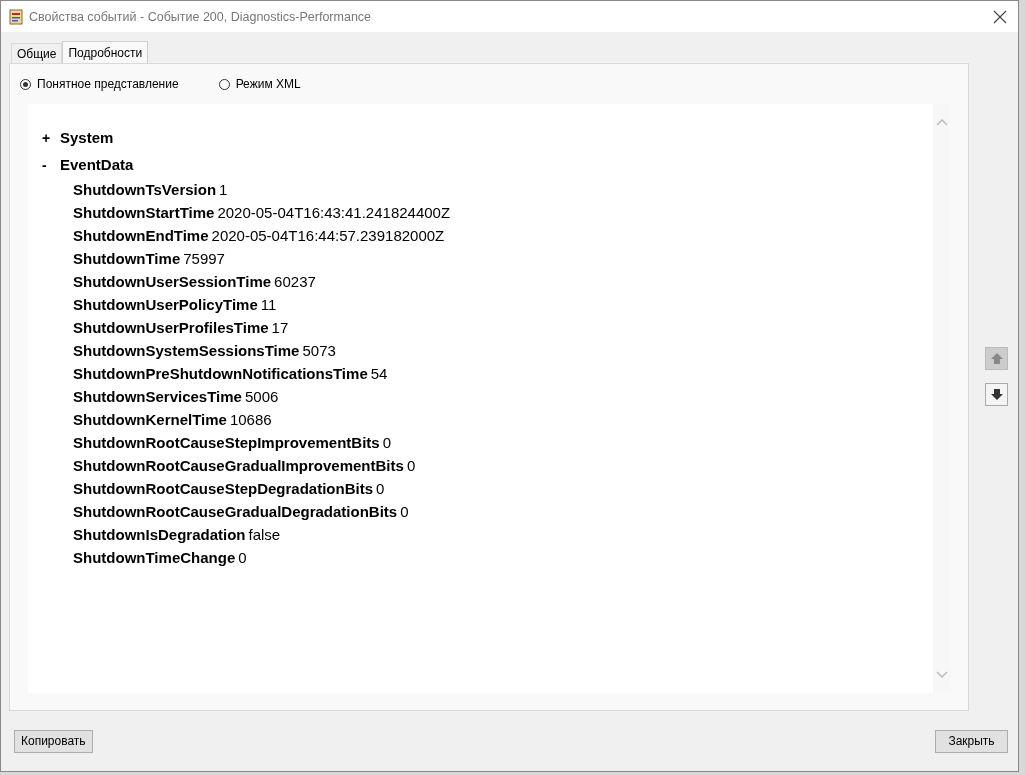 The width and height of the screenshot is (1025, 775). Describe the element at coordinates (53, 741) in the screenshot. I see `copy-button: Копировать` at that location.